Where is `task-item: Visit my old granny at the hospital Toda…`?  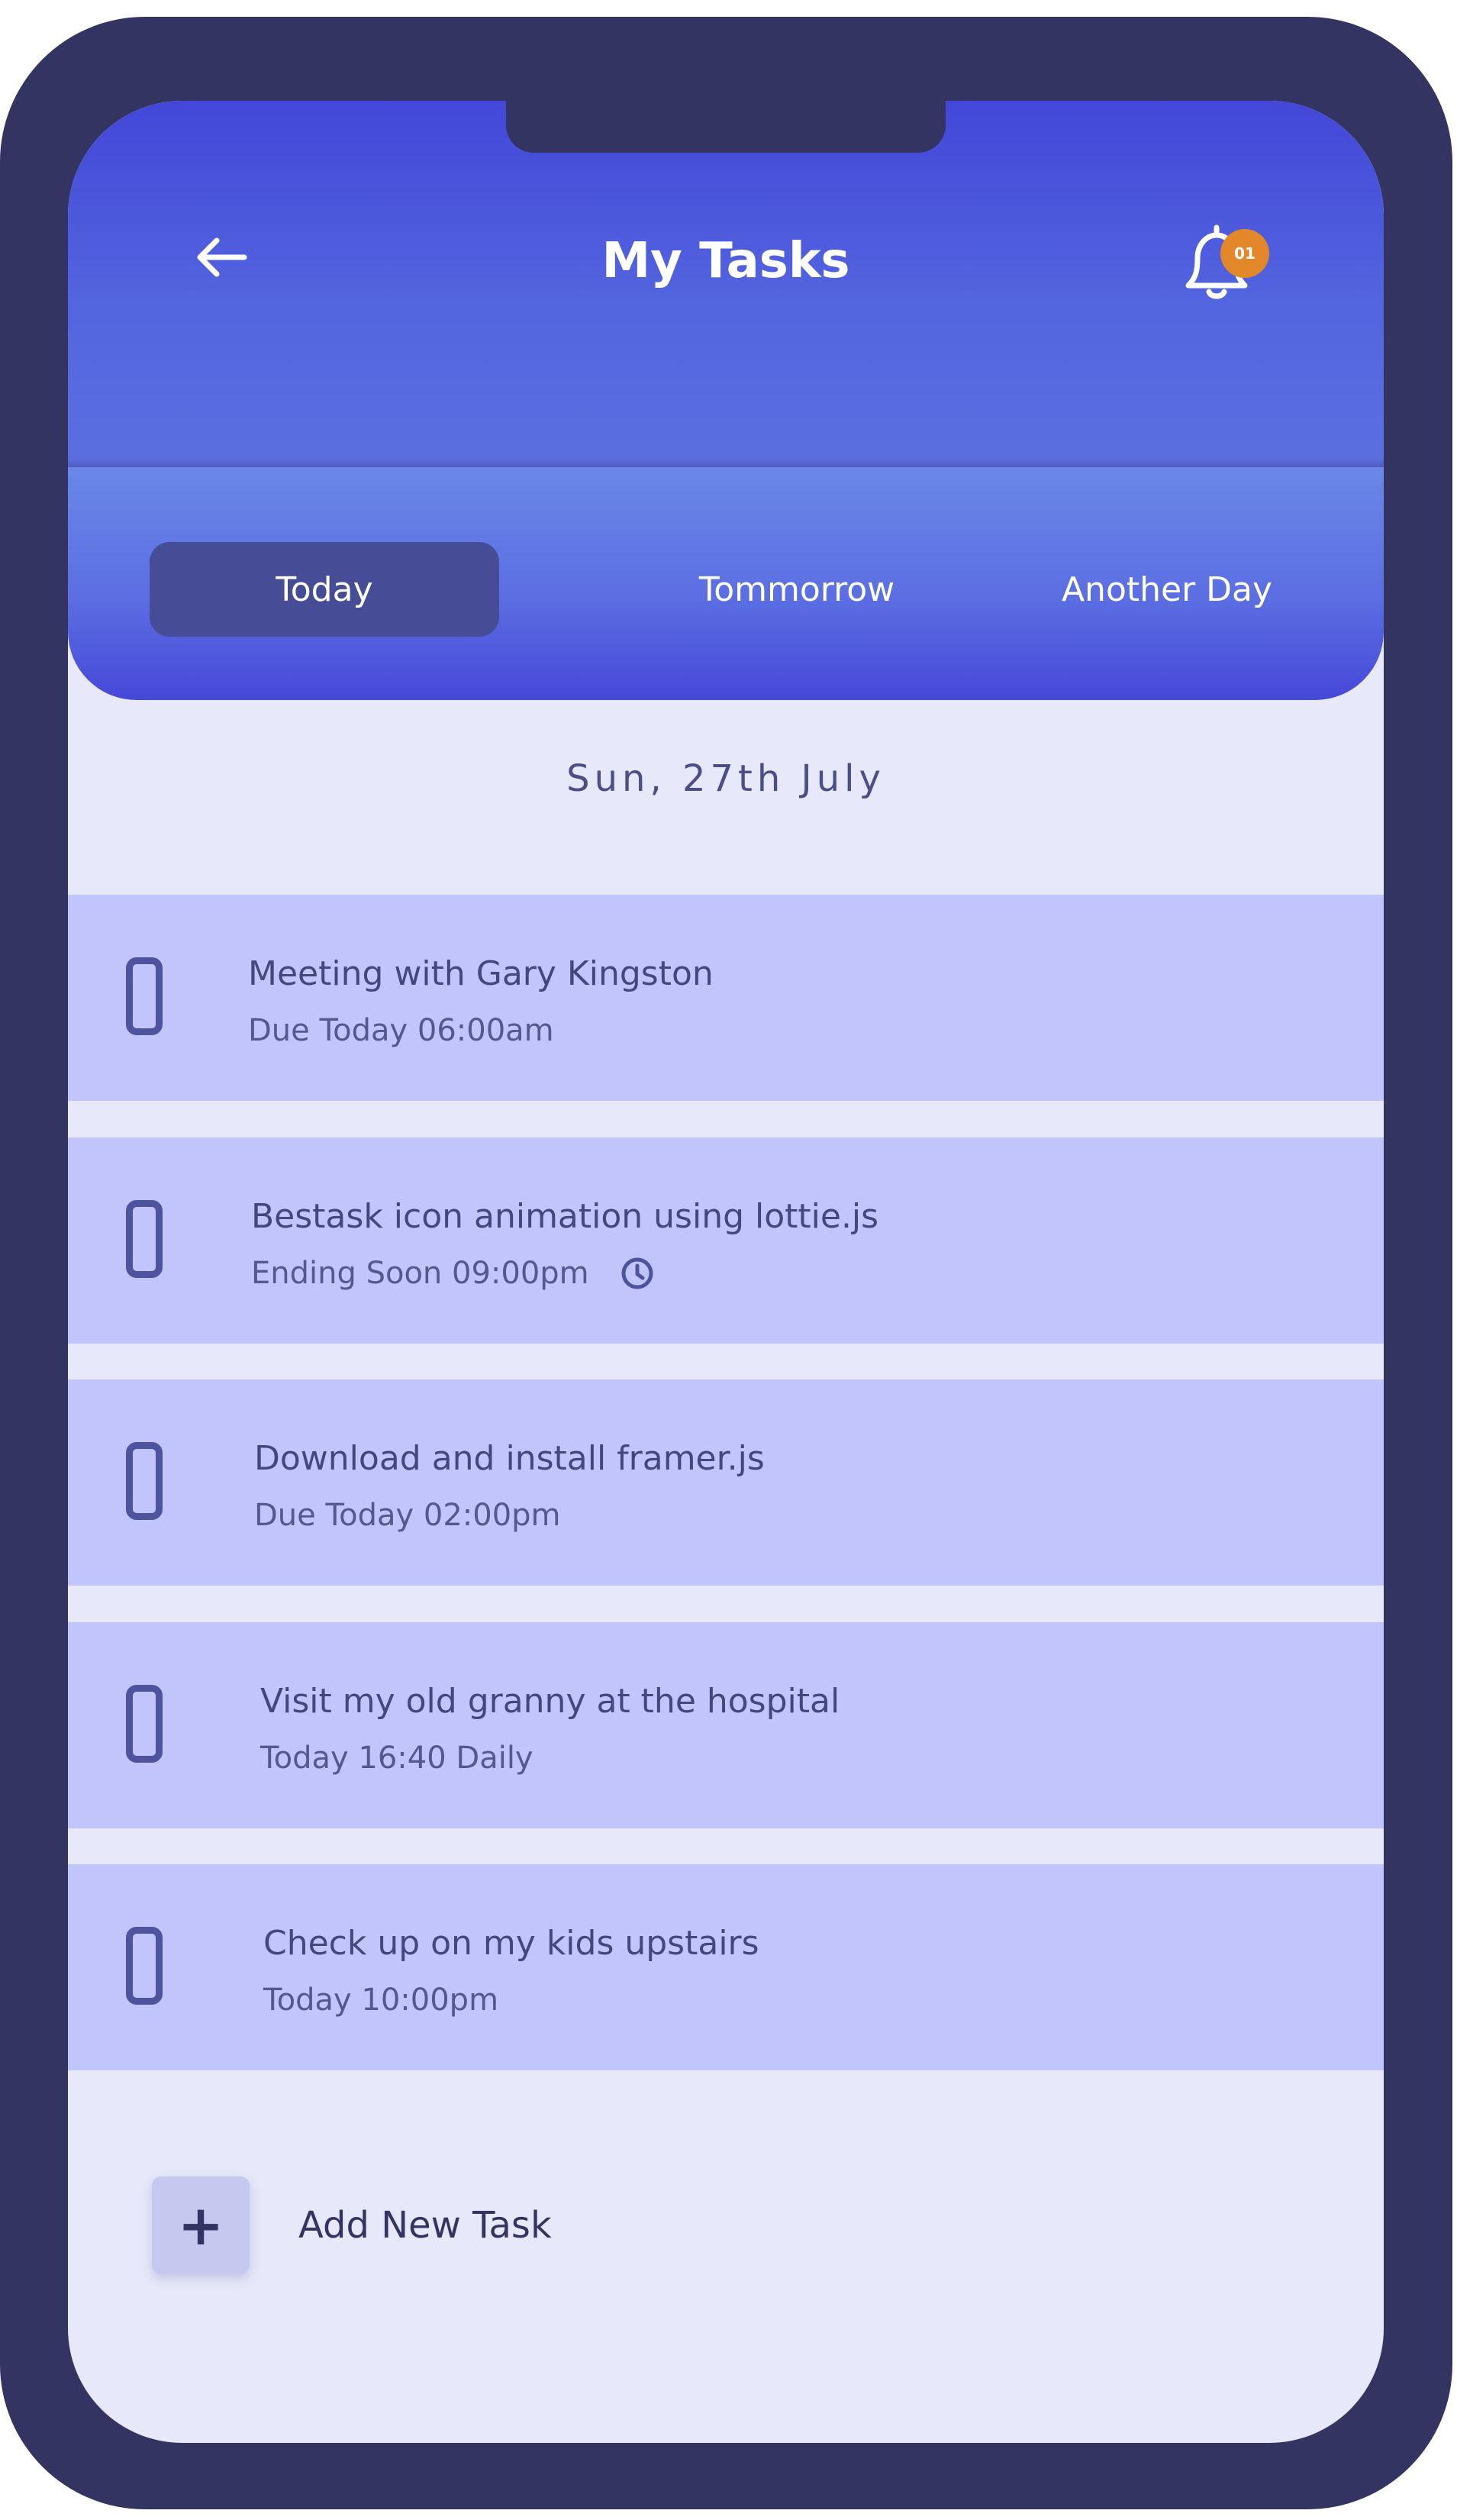 task-item: Visit my old granny at the hospital Toda… is located at coordinates (726, 1725).